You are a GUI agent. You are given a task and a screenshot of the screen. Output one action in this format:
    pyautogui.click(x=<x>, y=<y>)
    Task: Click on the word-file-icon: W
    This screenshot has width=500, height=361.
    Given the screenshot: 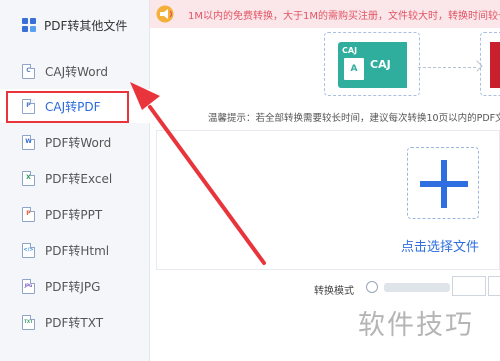 What is the action you would take?
    pyautogui.click(x=28, y=142)
    